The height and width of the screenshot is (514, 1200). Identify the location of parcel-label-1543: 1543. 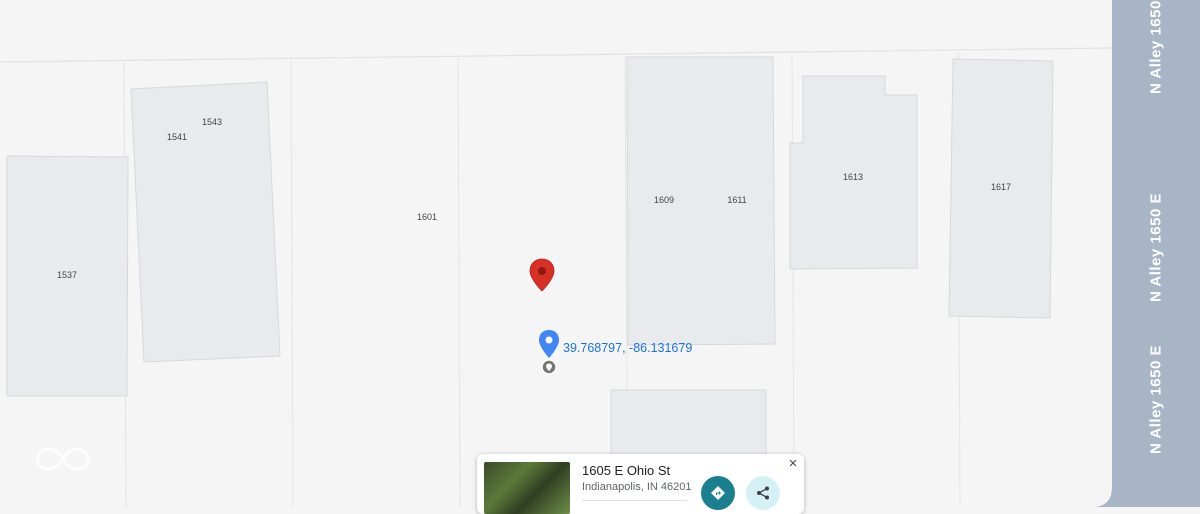
(212, 122).